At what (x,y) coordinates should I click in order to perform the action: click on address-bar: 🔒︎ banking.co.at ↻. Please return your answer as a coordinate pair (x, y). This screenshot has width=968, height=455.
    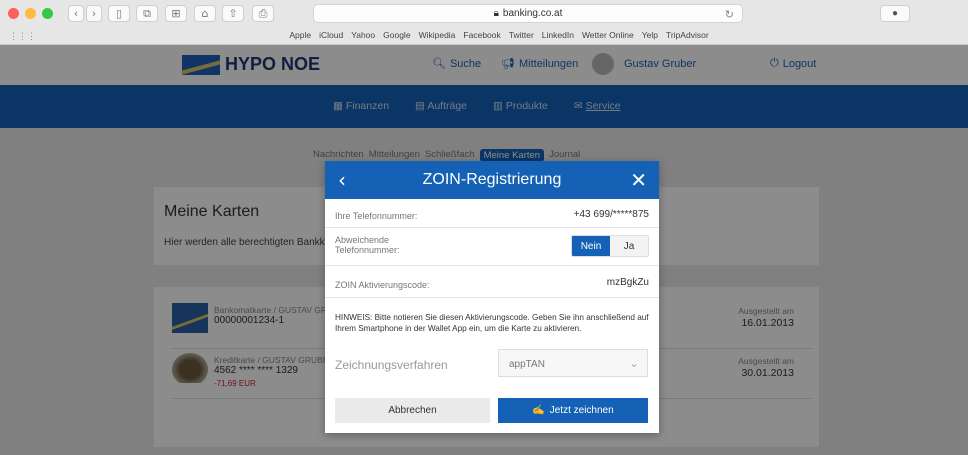
    Looking at the image, I should click on (528, 13).